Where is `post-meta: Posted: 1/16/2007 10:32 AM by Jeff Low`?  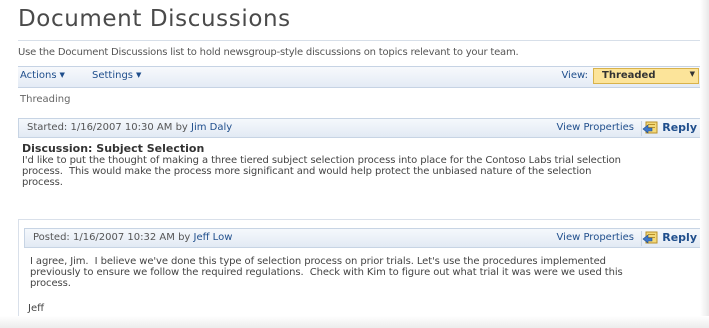
post-meta: Posted: 1/16/2007 10:32 AM by Jeff Low is located at coordinates (132, 237).